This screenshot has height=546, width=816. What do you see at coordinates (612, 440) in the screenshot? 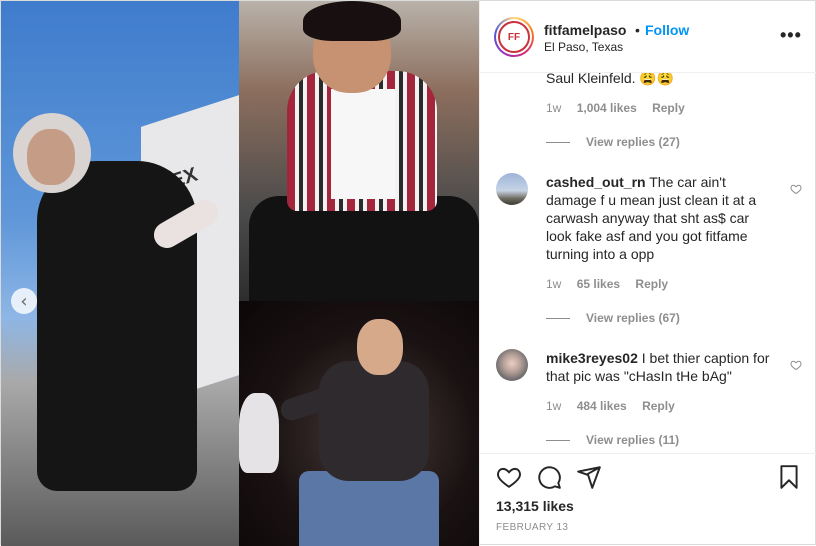
I see `view-replies-button: View replies (11)` at bounding box center [612, 440].